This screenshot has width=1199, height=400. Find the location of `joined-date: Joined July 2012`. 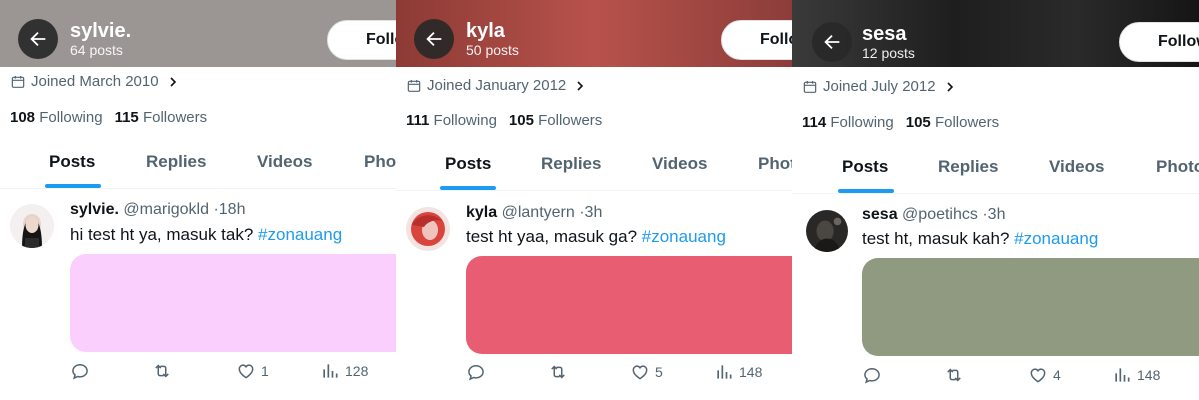

joined-date: Joined July 2012 is located at coordinates (879, 86).